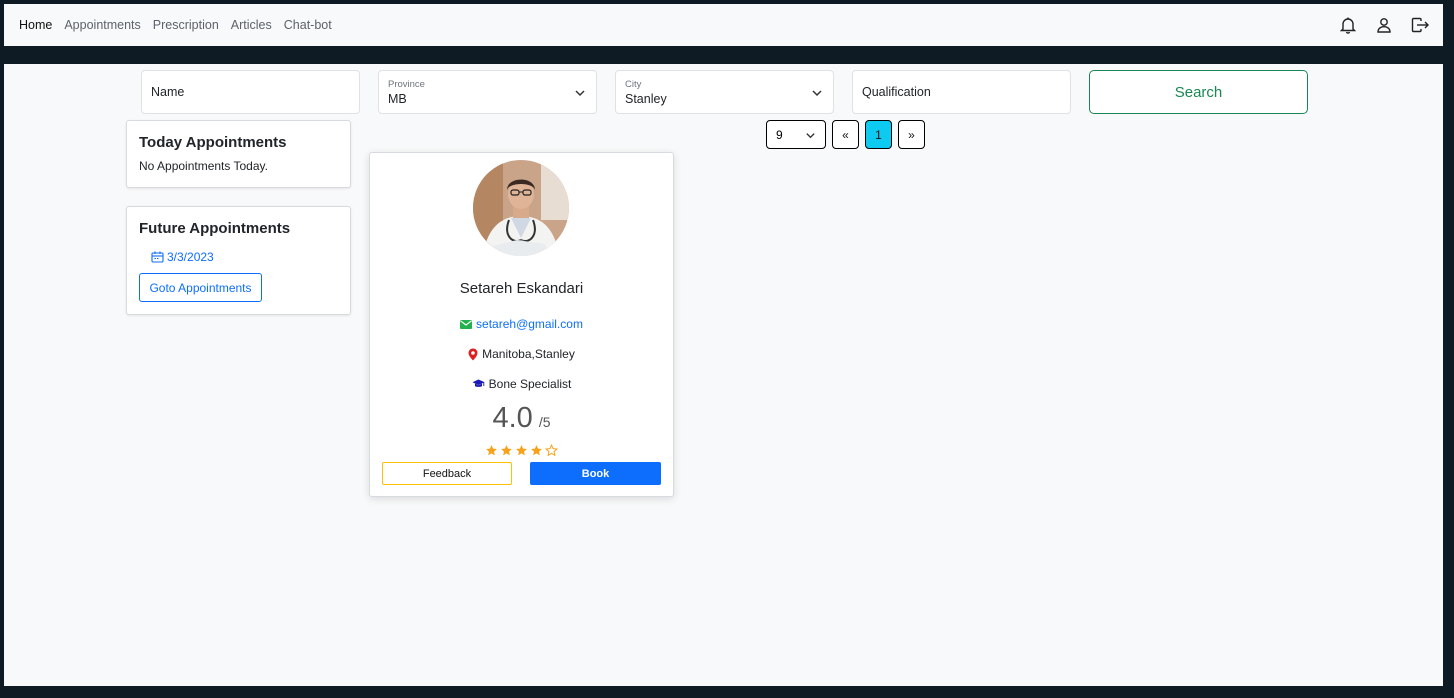 Image resolution: width=1454 pixels, height=698 pixels. I want to click on doctor-qualification: Bone Specialist, so click(530, 384).